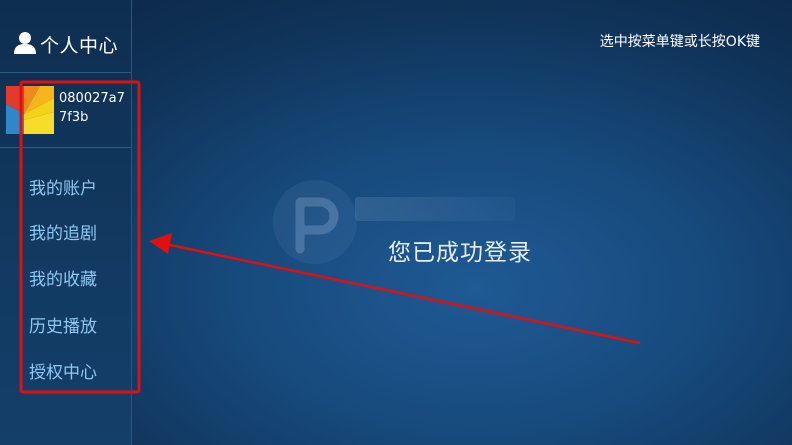  What do you see at coordinates (63, 231) in the screenshot?
I see `sidebar-item-following: 我的追剧` at bounding box center [63, 231].